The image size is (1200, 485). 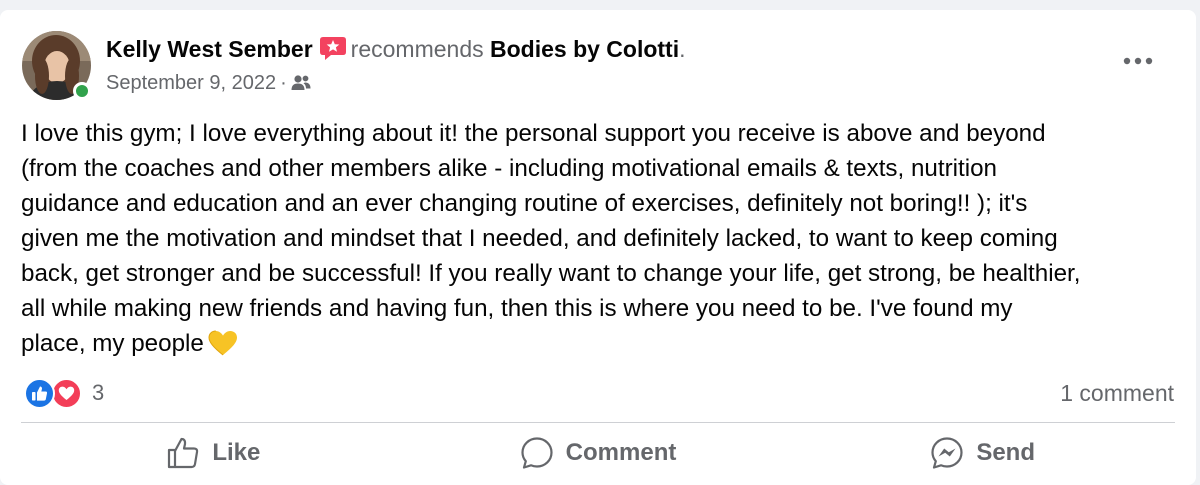 What do you see at coordinates (1117, 393) in the screenshot?
I see `comment-count-link: 1 comment` at bounding box center [1117, 393].